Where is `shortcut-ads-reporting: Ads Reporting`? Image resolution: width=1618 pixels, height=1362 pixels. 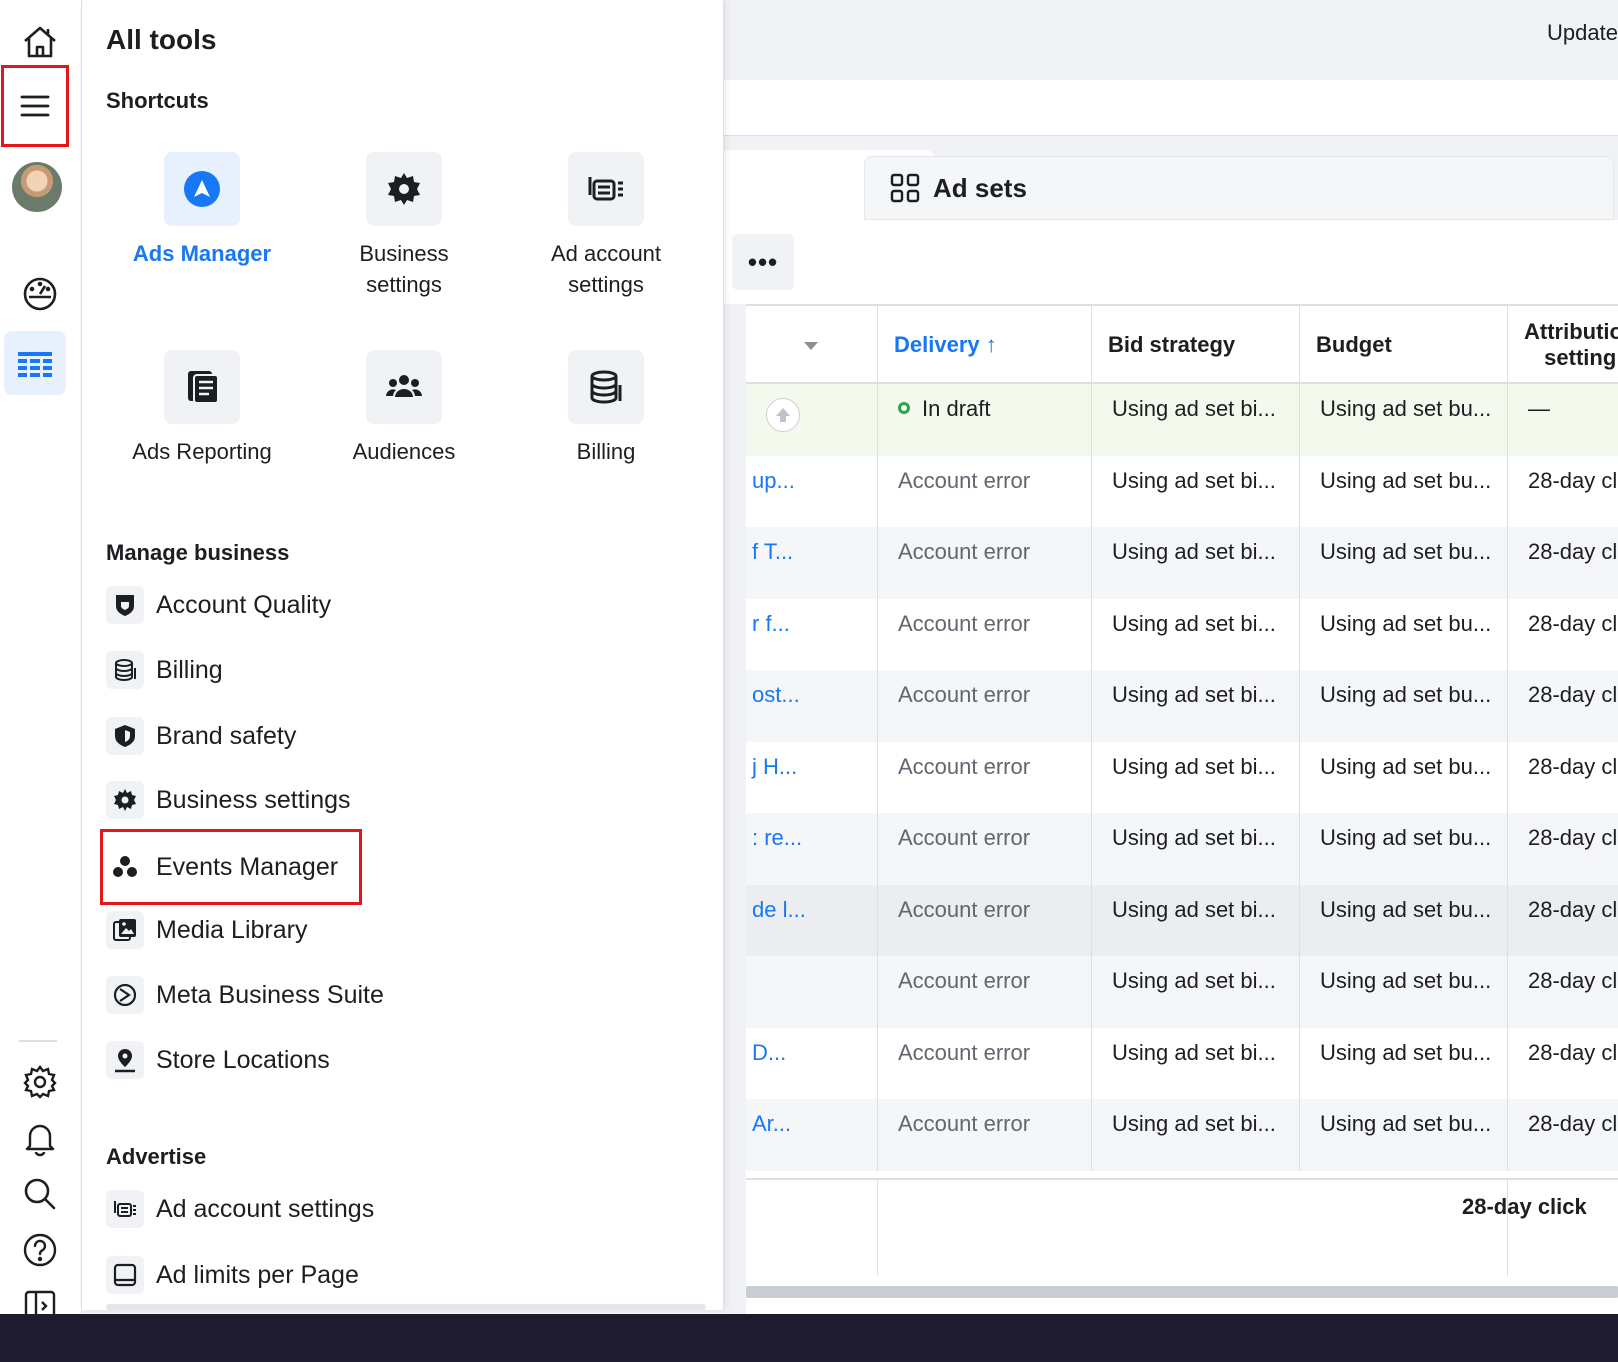
shortcut-ads-reporting: Ads Reporting is located at coordinates (202, 408).